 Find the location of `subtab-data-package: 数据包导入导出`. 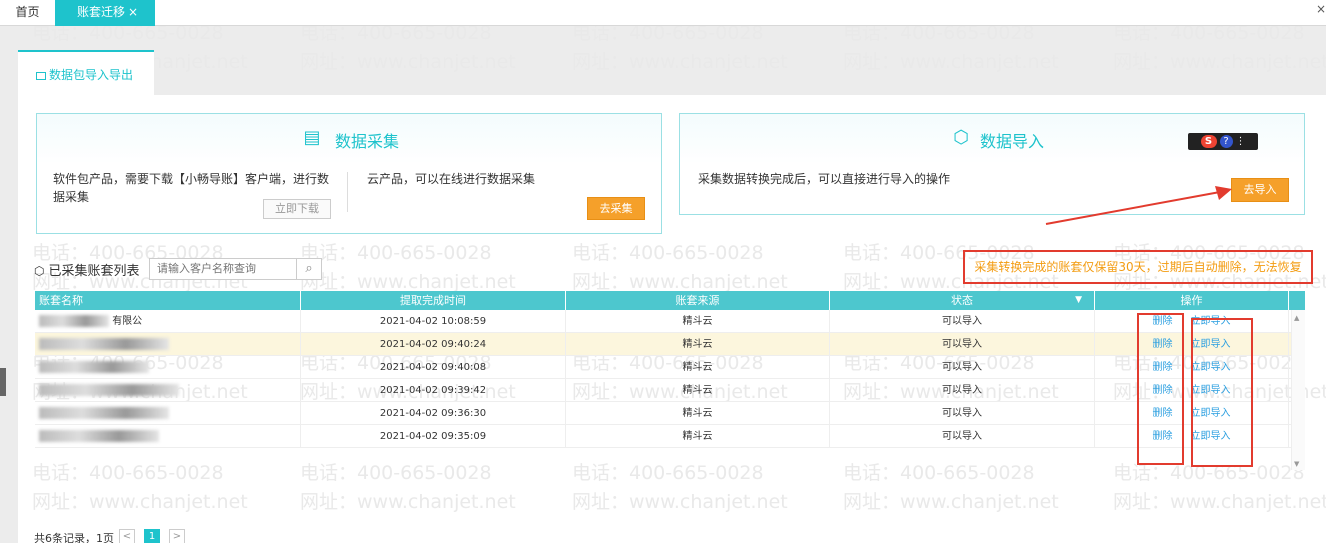

subtab-data-package: 数据包导入导出 is located at coordinates (86, 73).